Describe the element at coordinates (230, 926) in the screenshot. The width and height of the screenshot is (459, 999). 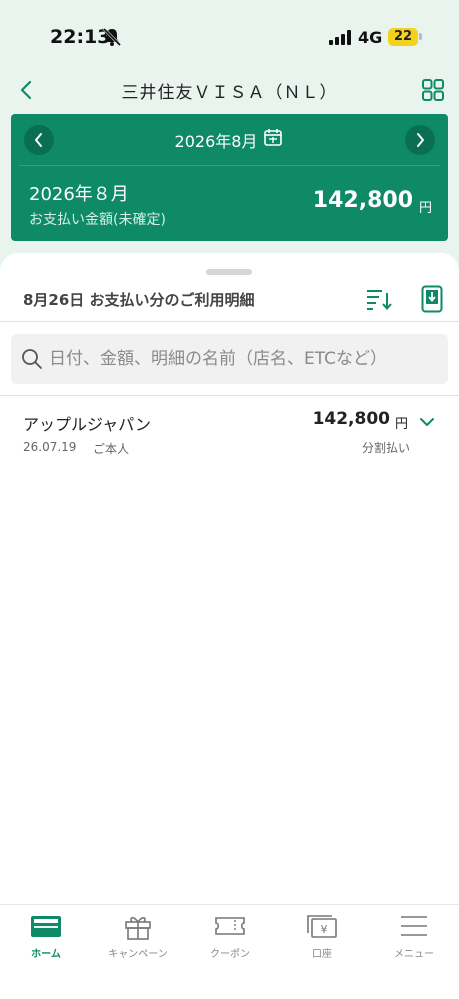
I see `coupon-icon` at that location.